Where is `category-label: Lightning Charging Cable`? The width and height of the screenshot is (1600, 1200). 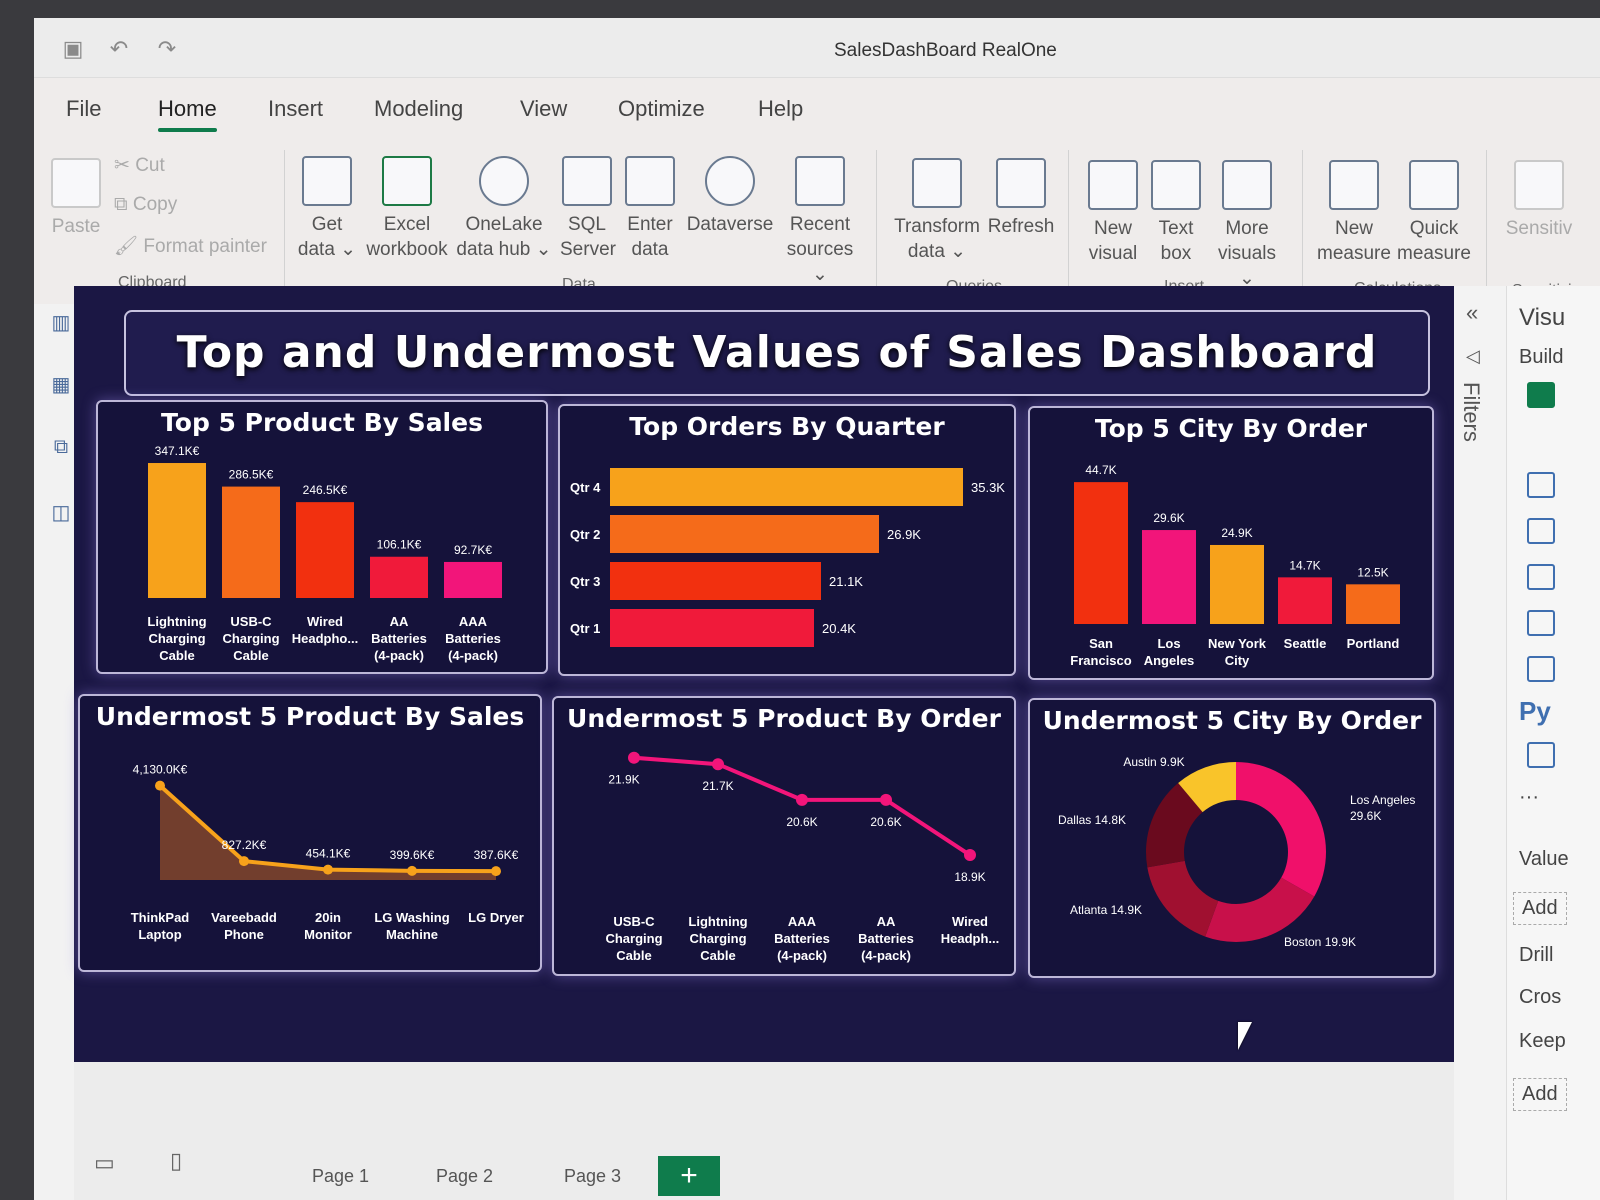
category-label: Lightning Charging Cable is located at coordinates (717, 938).